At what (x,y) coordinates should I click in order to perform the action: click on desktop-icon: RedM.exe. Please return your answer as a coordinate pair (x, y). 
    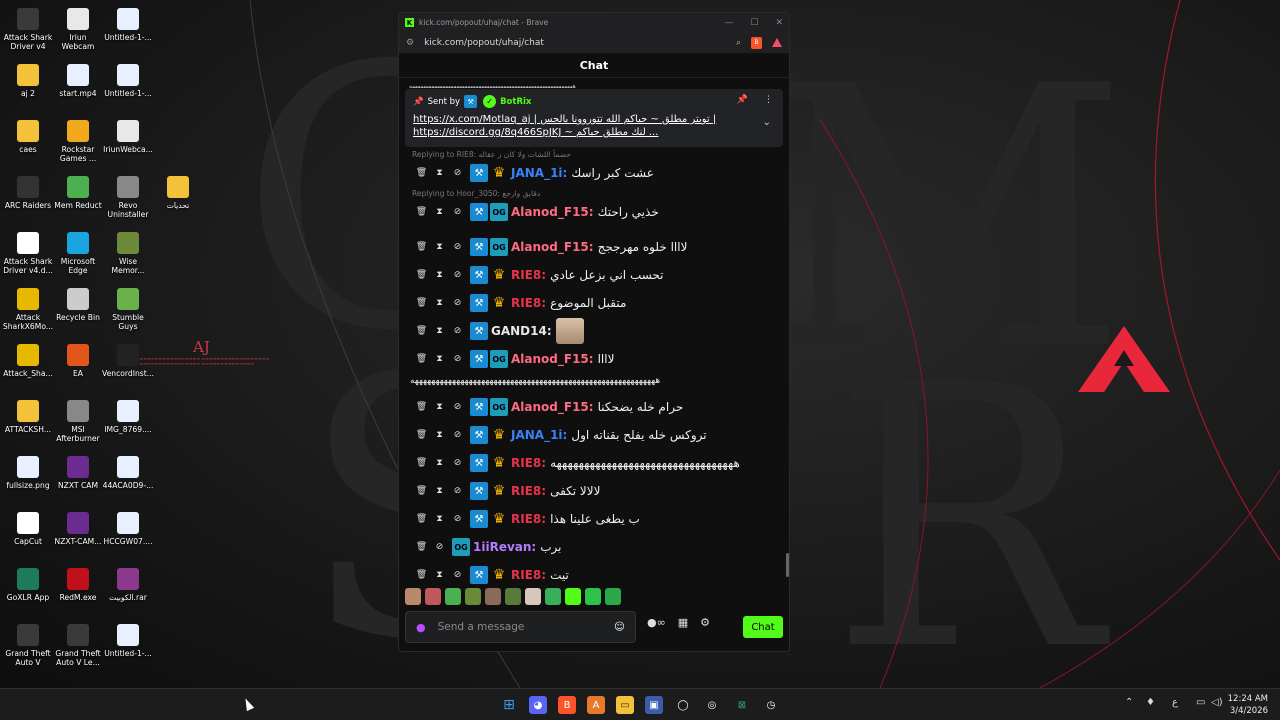
    Looking at the image, I should click on (78, 585).